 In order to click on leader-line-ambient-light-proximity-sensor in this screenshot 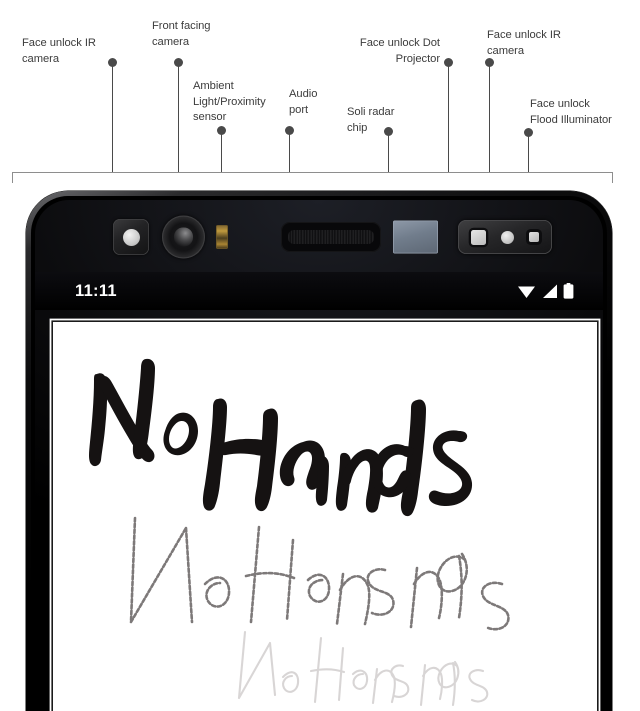, I will do `click(221, 153)`.